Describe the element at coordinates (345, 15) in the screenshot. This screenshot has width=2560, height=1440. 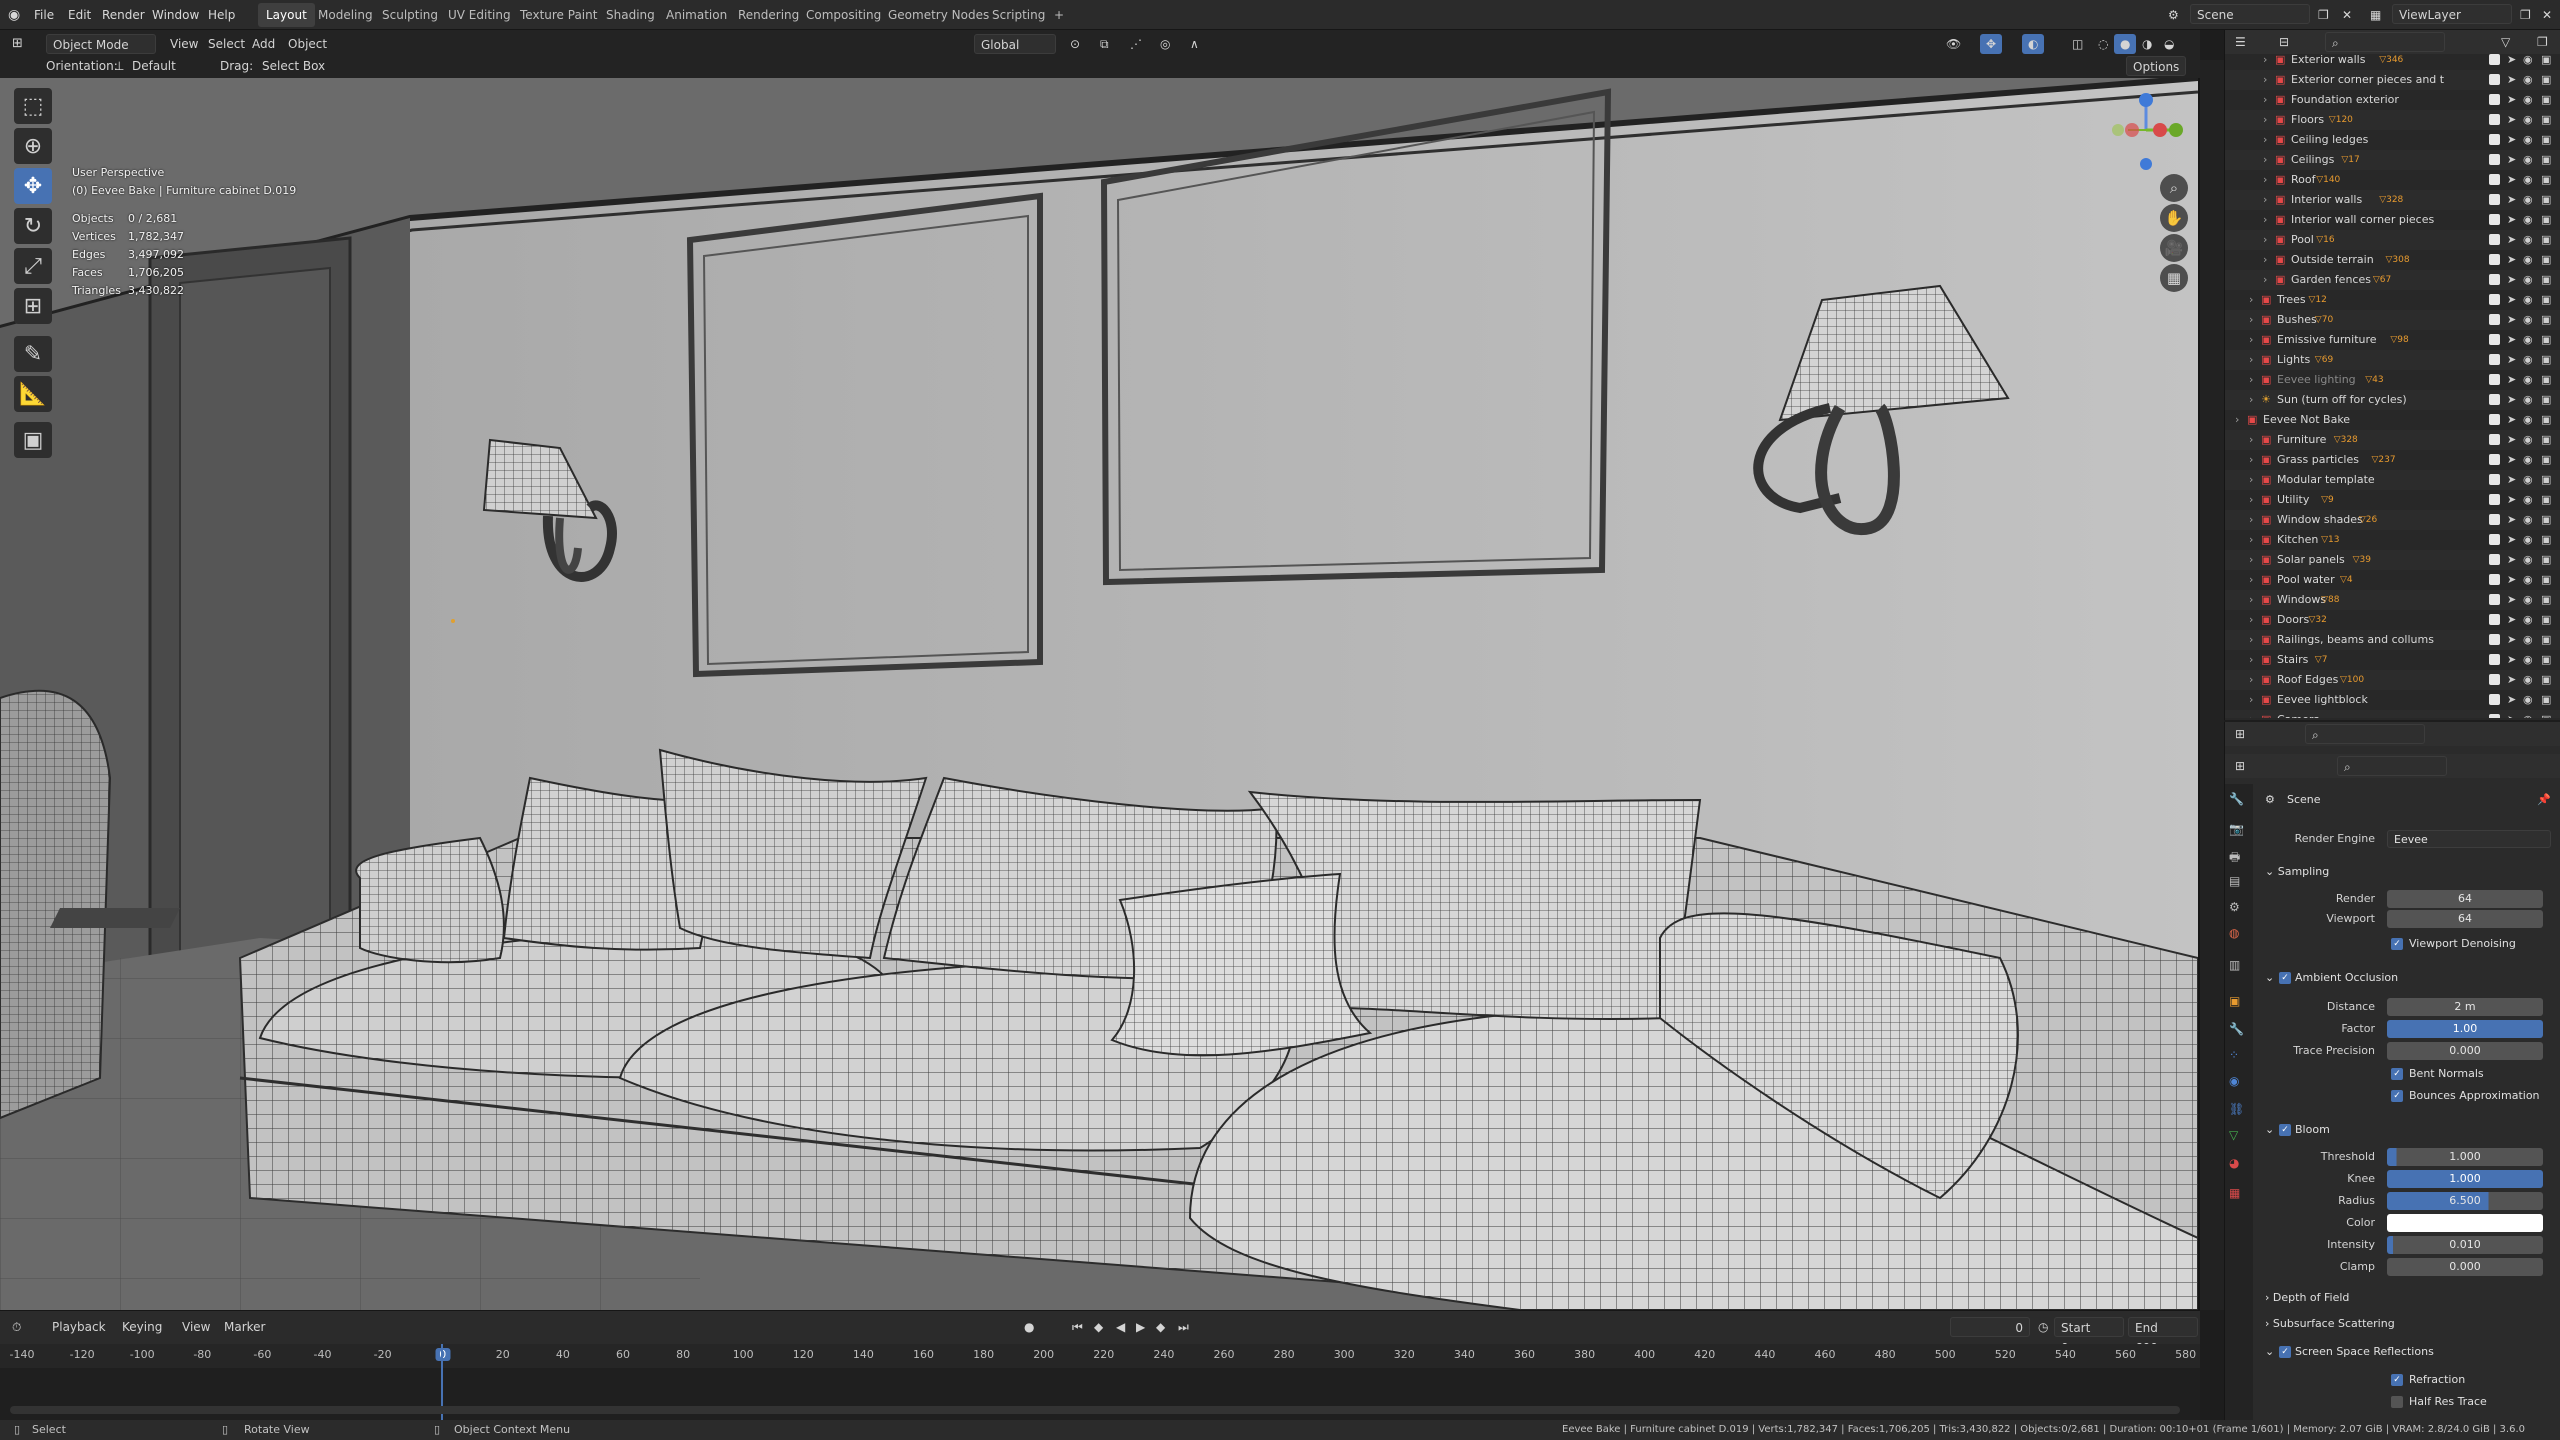
I see `tab-modeling: Modeling` at that location.